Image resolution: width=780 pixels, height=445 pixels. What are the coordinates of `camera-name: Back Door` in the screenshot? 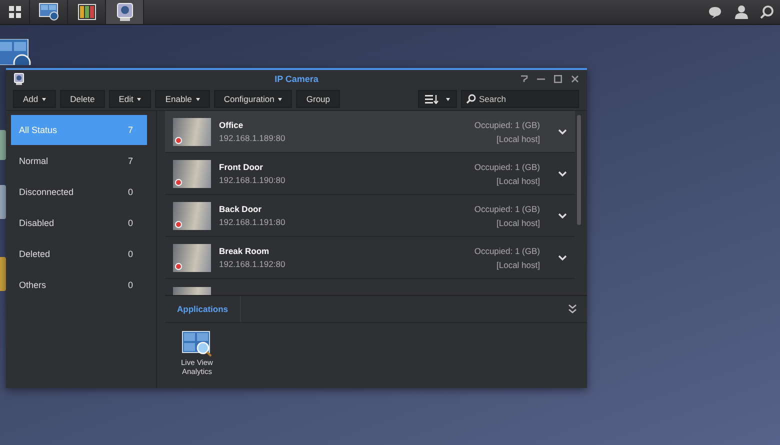 It's located at (241, 209).